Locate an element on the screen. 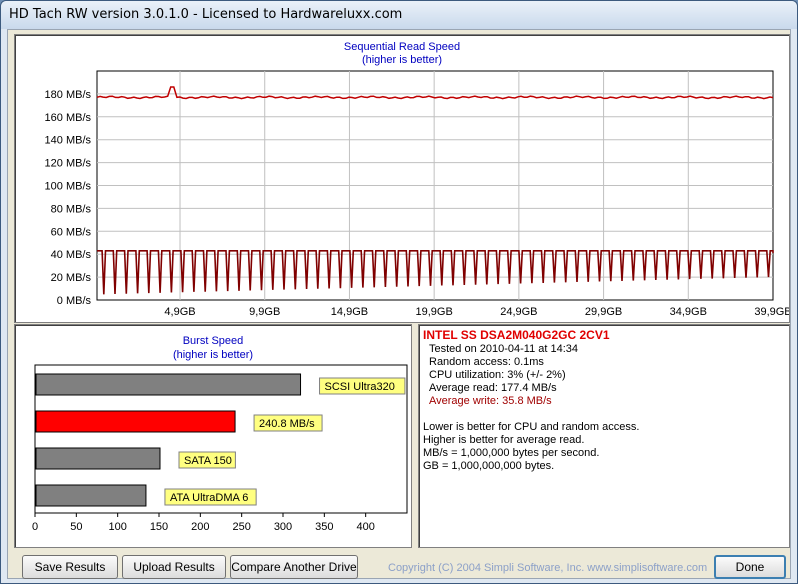 The image size is (798, 584). burst-x-tick-label: 150 is located at coordinates (159, 527).